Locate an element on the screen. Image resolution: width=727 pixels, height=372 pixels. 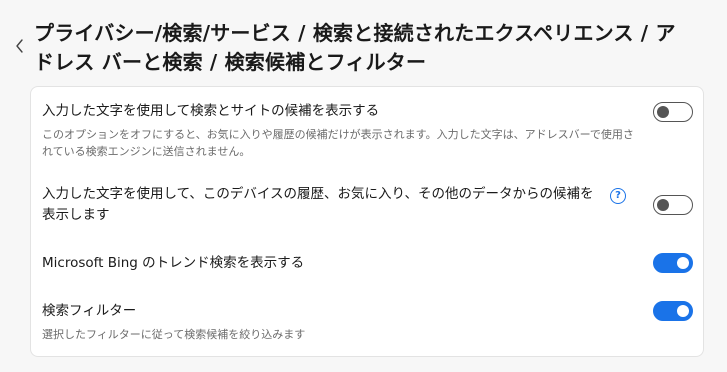
setting-row-bing-trending: Microsoft Bing のトレンド検索を表示する is located at coordinates (367, 263).